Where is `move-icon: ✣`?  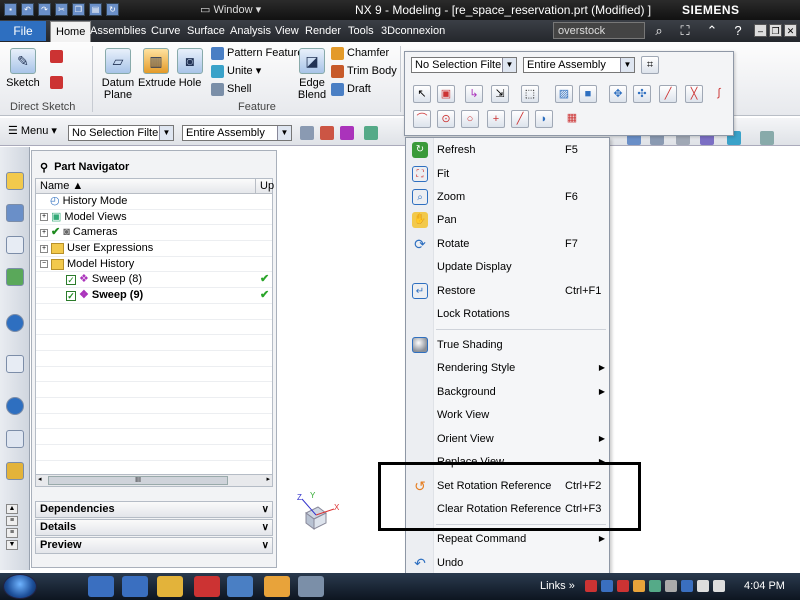 move-icon: ✣ is located at coordinates (642, 94).